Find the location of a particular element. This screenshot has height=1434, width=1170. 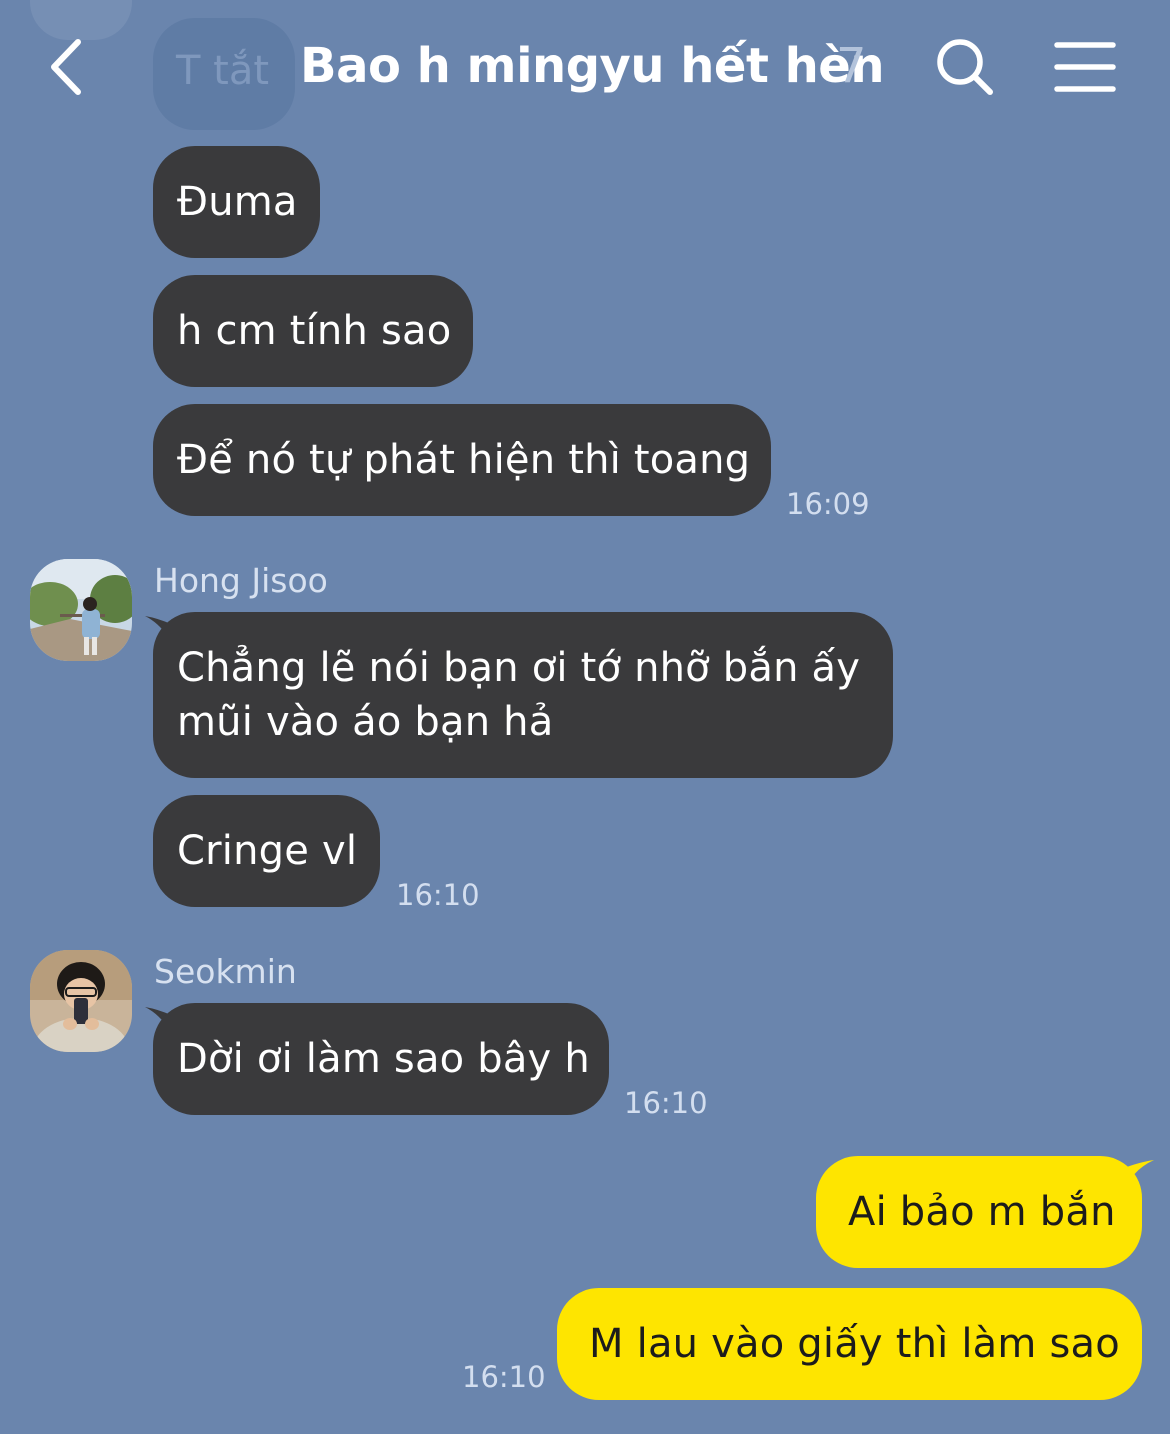

member-count: 7 is located at coordinates (851, 66).